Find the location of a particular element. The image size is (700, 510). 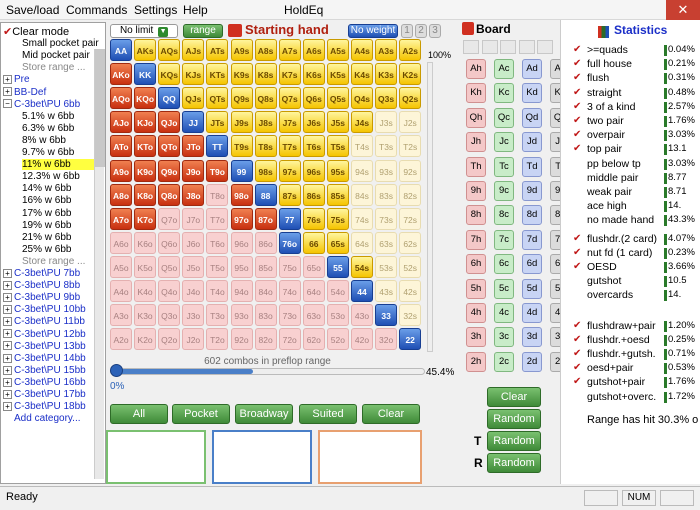

hand-cell-ATs: ATs is located at coordinates (217, 50).